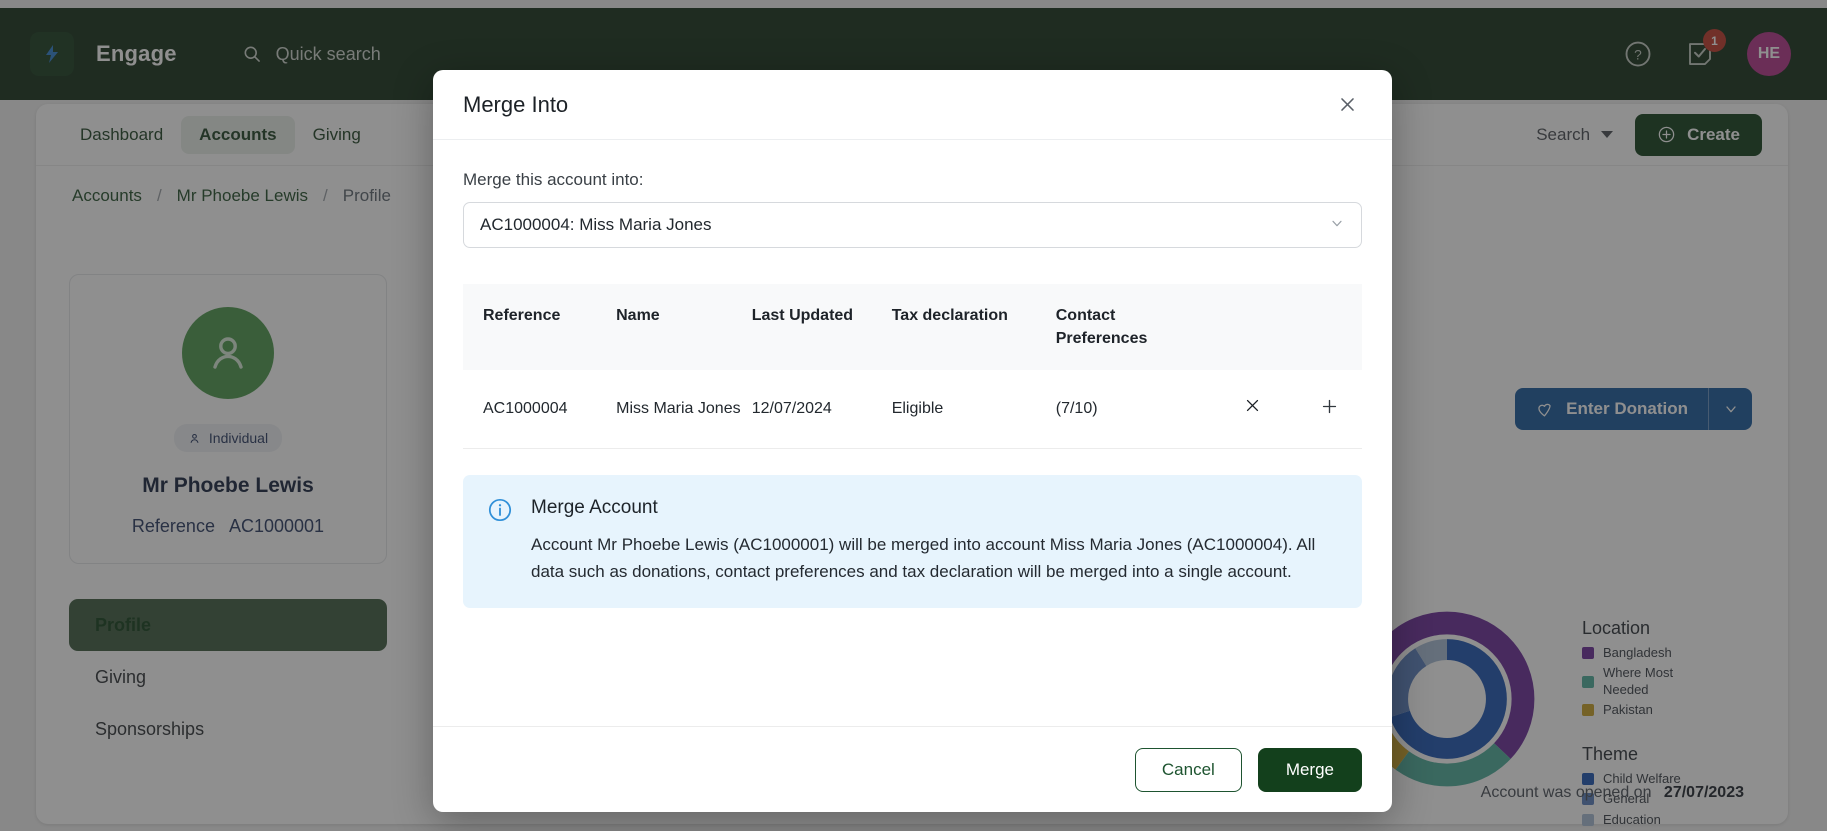  What do you see at coordinates (912, 105) in the screenshot?
I see `dialog-header: Merge Into` at bounding box center [912, 105].